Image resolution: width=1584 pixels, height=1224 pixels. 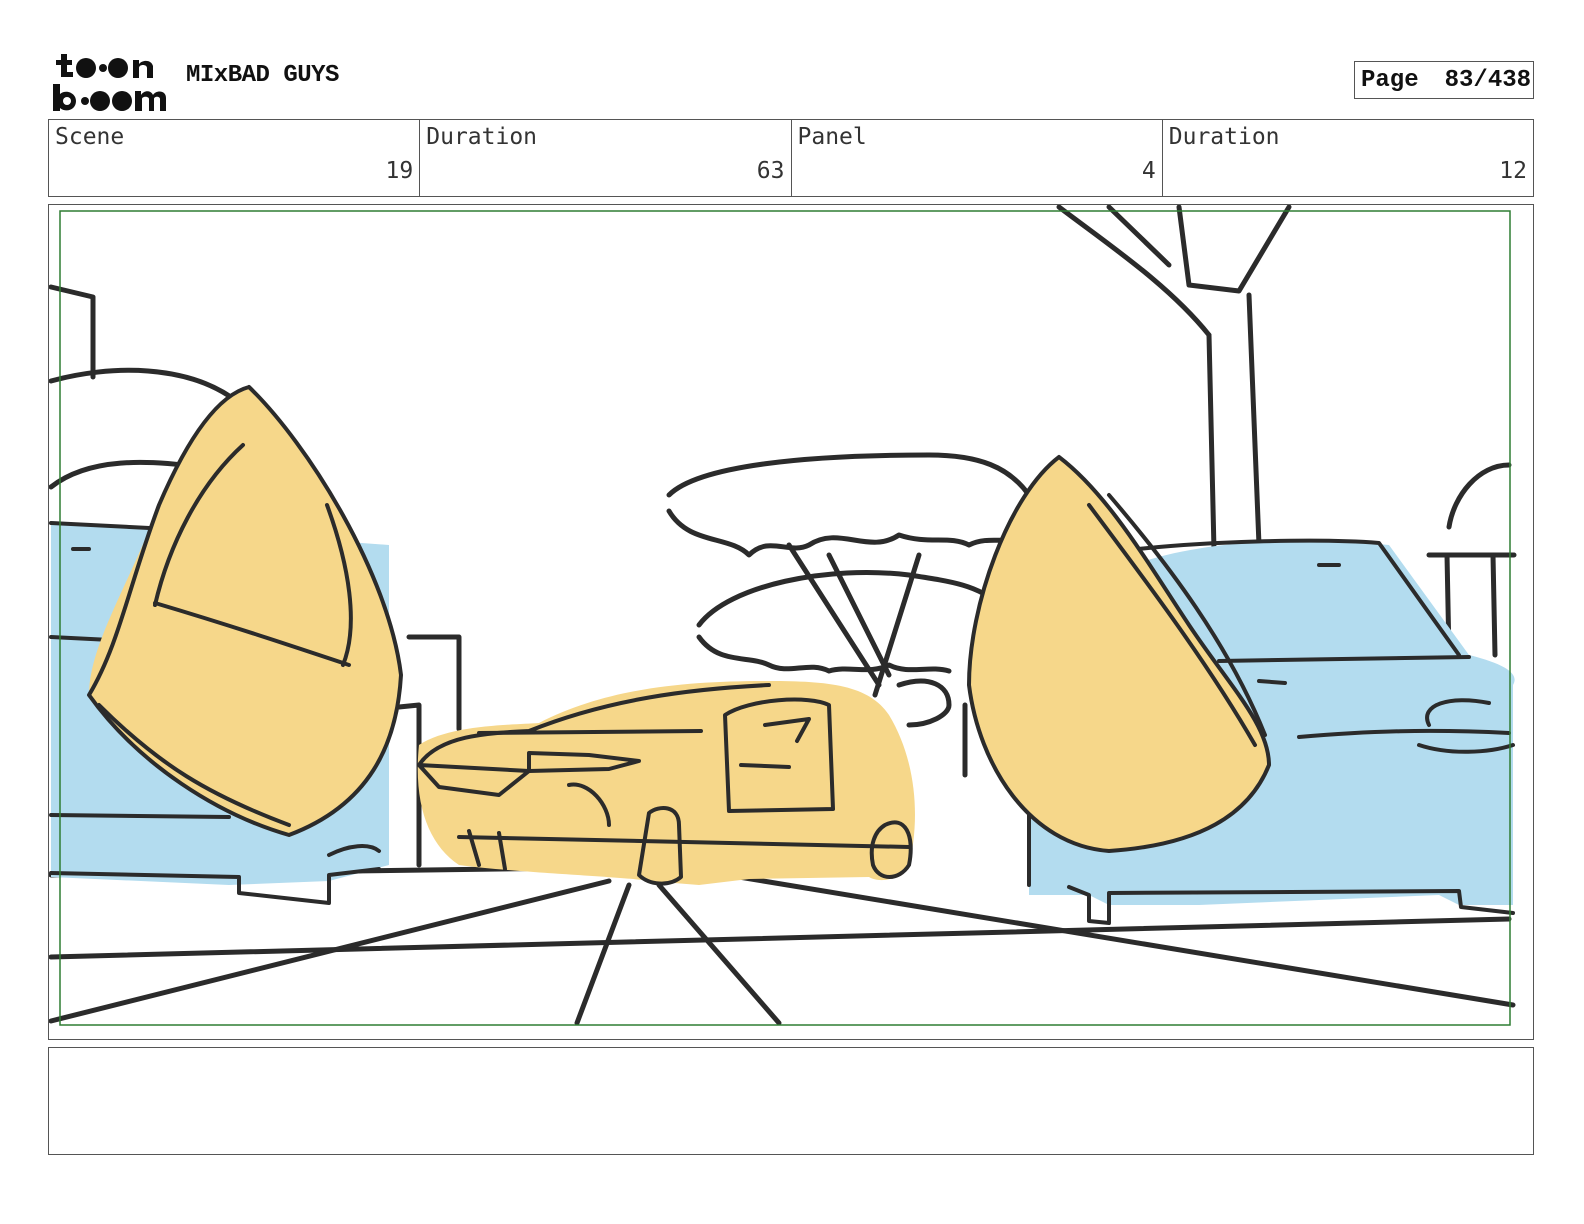 I want to click on panel-value: 4, so click(x=1148, y=171).